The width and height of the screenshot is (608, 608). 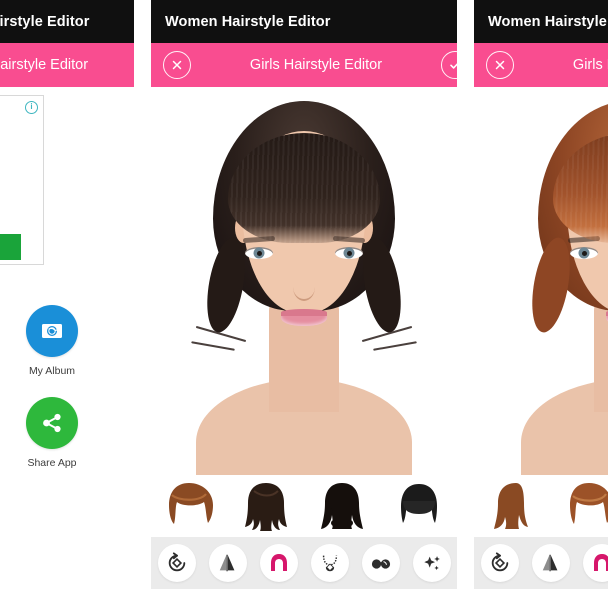 I want to click on model-nose, so click(x=304, y=287).